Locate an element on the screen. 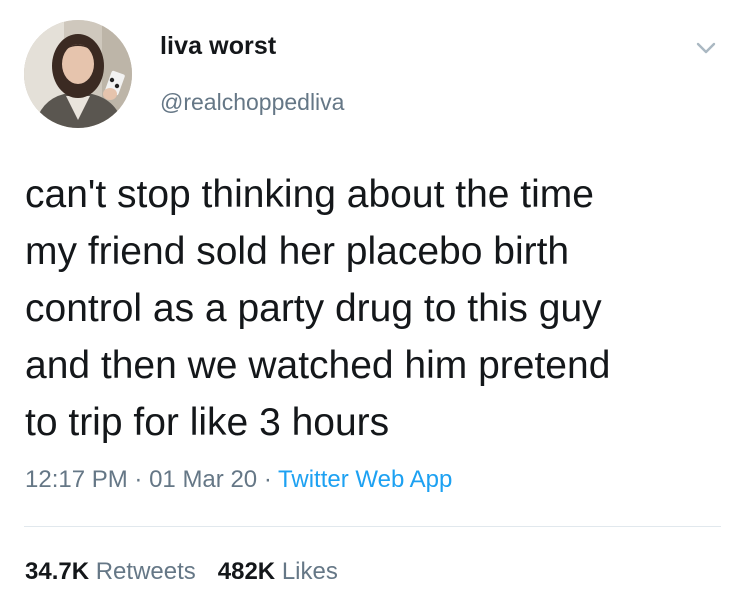  tweet-meta: 12:17 PM · 01 Mar 20 · Twitter Web App is located at coordinates (238, 480).